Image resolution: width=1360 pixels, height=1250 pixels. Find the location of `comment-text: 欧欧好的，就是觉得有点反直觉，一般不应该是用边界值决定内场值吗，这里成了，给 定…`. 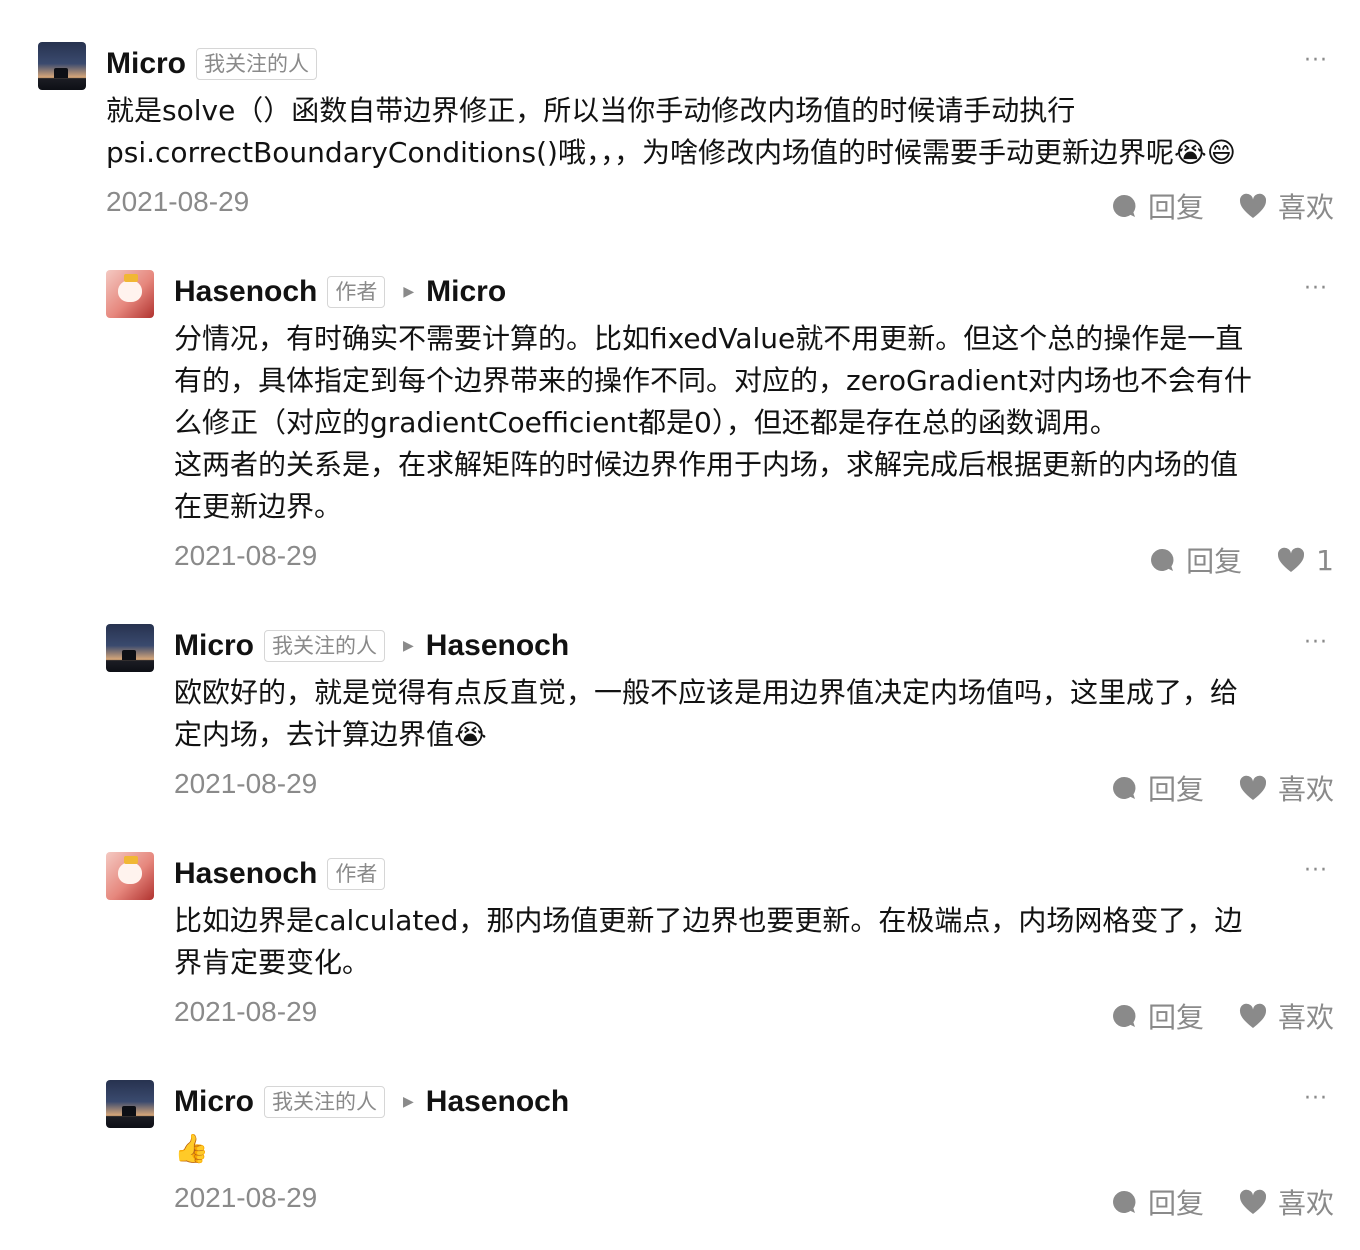

comment-text: 欧欧好的，就是觉得有点反直觉，一般不应该是用边界值决定内场值吗，这里成了，给 定… is located at coordinates (706, 714).